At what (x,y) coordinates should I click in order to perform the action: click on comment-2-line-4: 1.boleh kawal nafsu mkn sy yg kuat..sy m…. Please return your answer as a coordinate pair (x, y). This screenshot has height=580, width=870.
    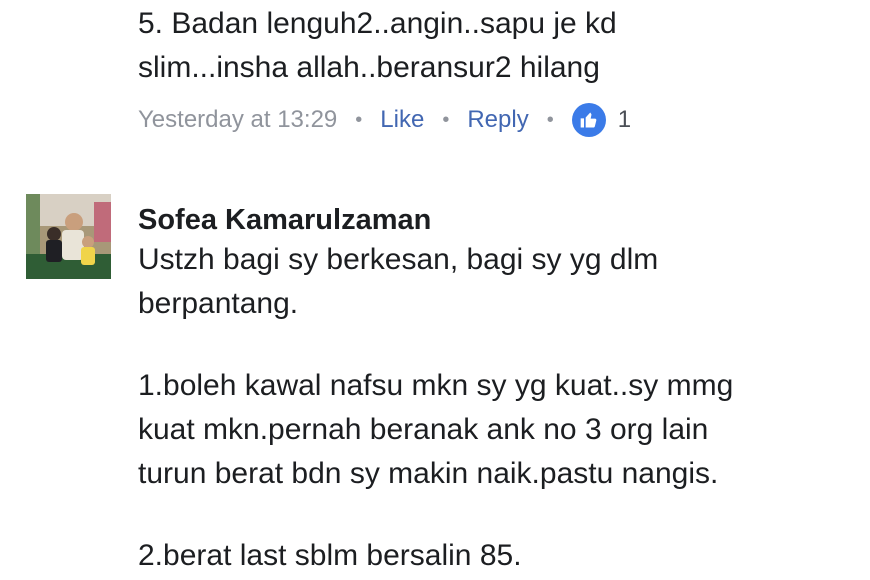
    Looking at the image, I should click on (436, 385).